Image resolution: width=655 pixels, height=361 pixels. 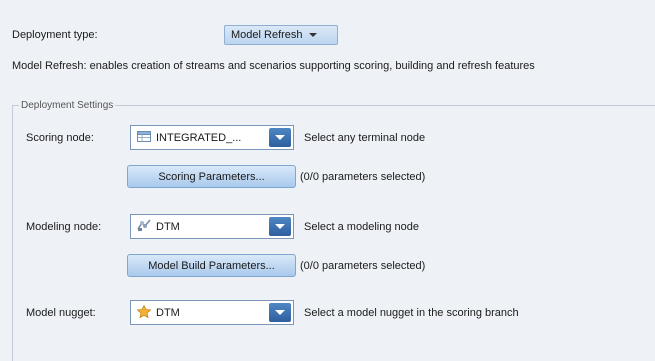 I want to click on nugget-icon, so click(x=144, y=312).